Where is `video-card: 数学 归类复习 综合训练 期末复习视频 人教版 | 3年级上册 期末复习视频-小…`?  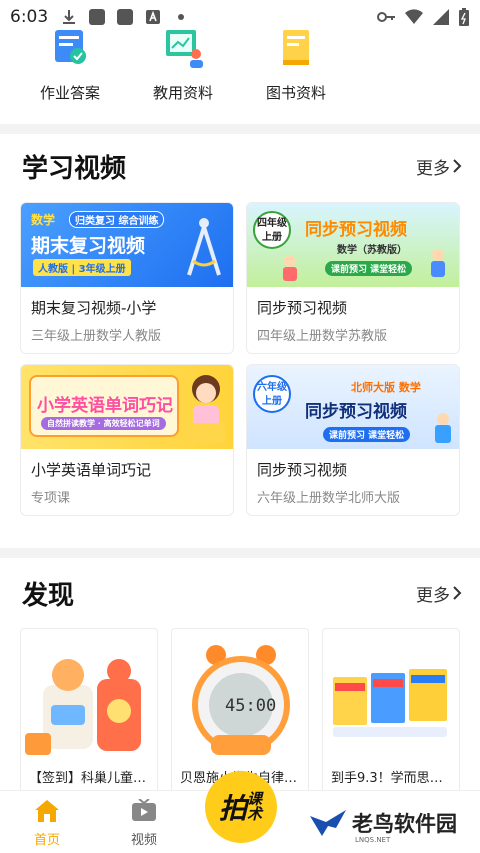
video-card: 数学 归类复习 综合训练 期末复习视频 人教版 | 3年级上册 期末复习视频-小… is located at coordinates (127, 278).